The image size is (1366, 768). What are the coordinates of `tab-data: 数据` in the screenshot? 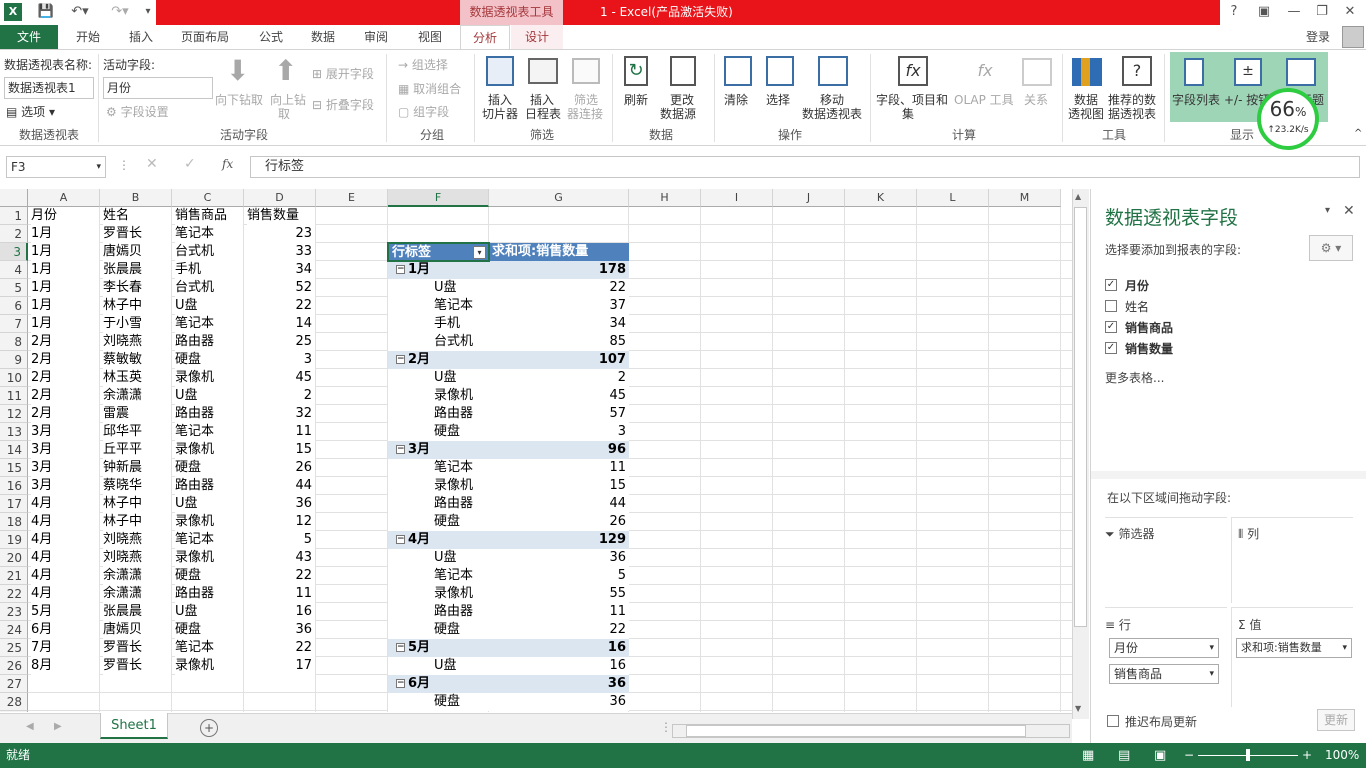 It's located at (323, 37).